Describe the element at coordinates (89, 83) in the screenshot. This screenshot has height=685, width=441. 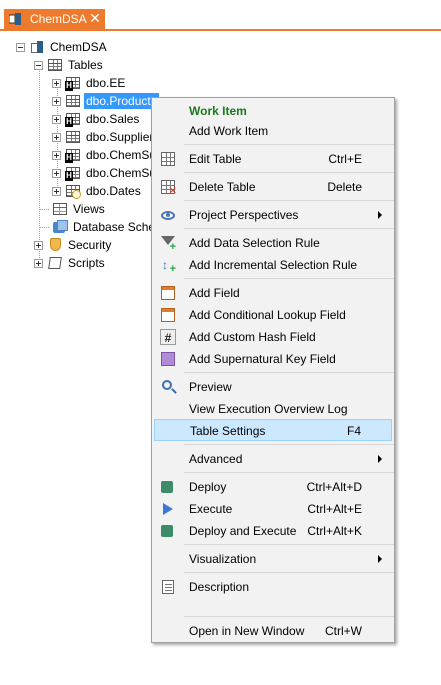
I see `tree-node-table: H dbo.EE` at that location.